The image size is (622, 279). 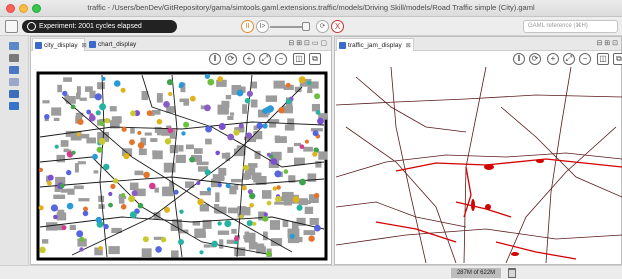 I want to click on stop-button: X, so click(x=337, y=26).